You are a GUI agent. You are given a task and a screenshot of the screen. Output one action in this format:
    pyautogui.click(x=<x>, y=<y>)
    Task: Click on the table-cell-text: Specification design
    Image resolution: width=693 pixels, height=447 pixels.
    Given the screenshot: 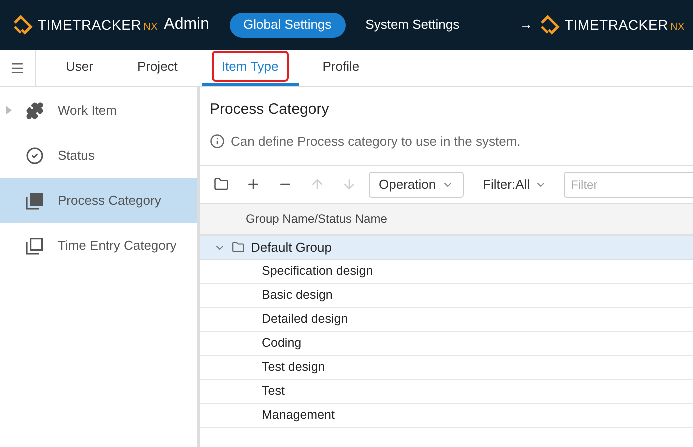 What is the action you would take?
    pyautogui.click(x=318, y=271)
    